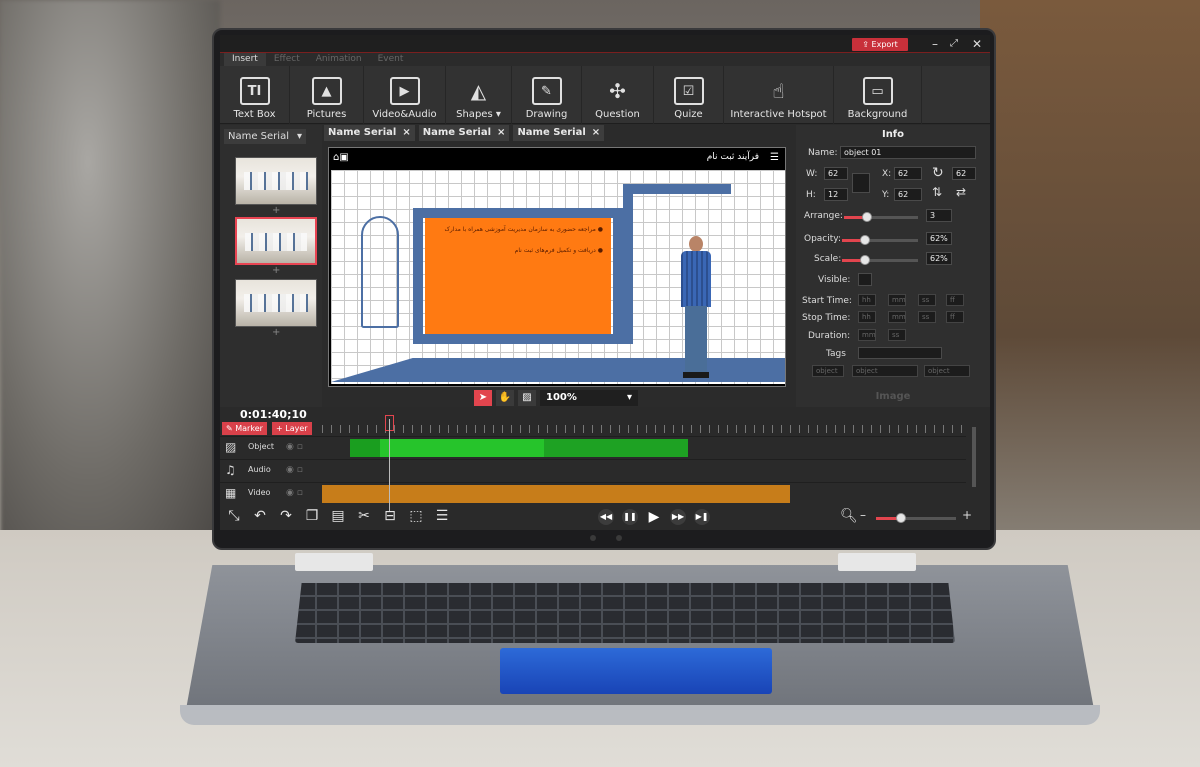 This screenshot has height=767, width=1200. I want to click on duration-ss-field: ss, so click(897, 335).